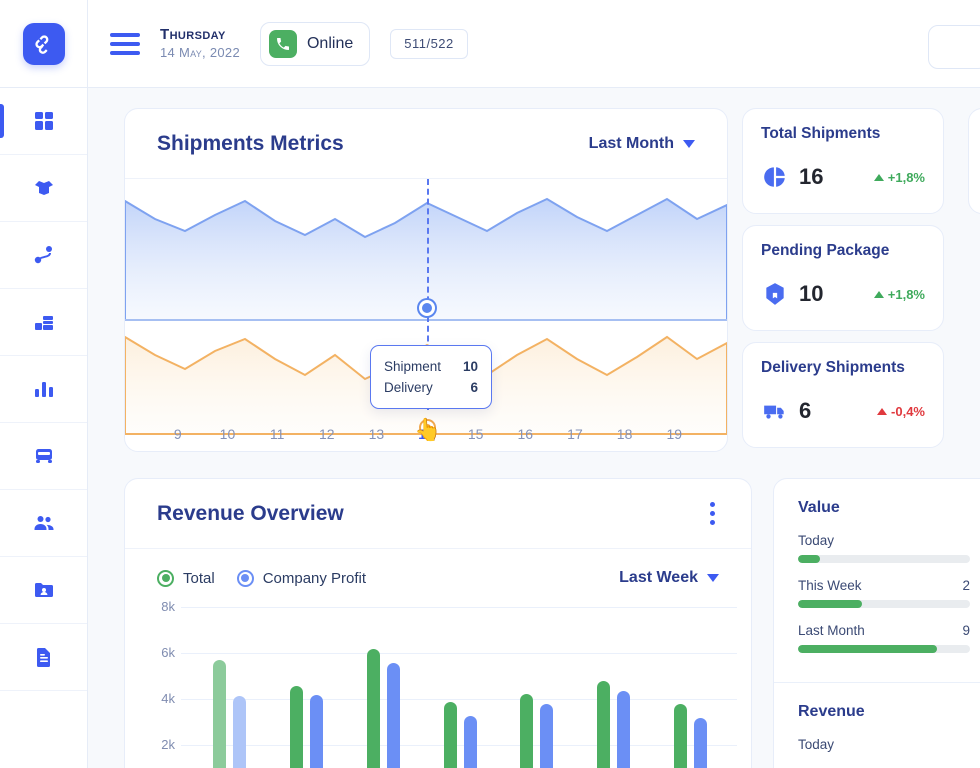  Describe the element at coordinates (186, 578) in the screenshot. I see `legend-item-total: Total` at that location.